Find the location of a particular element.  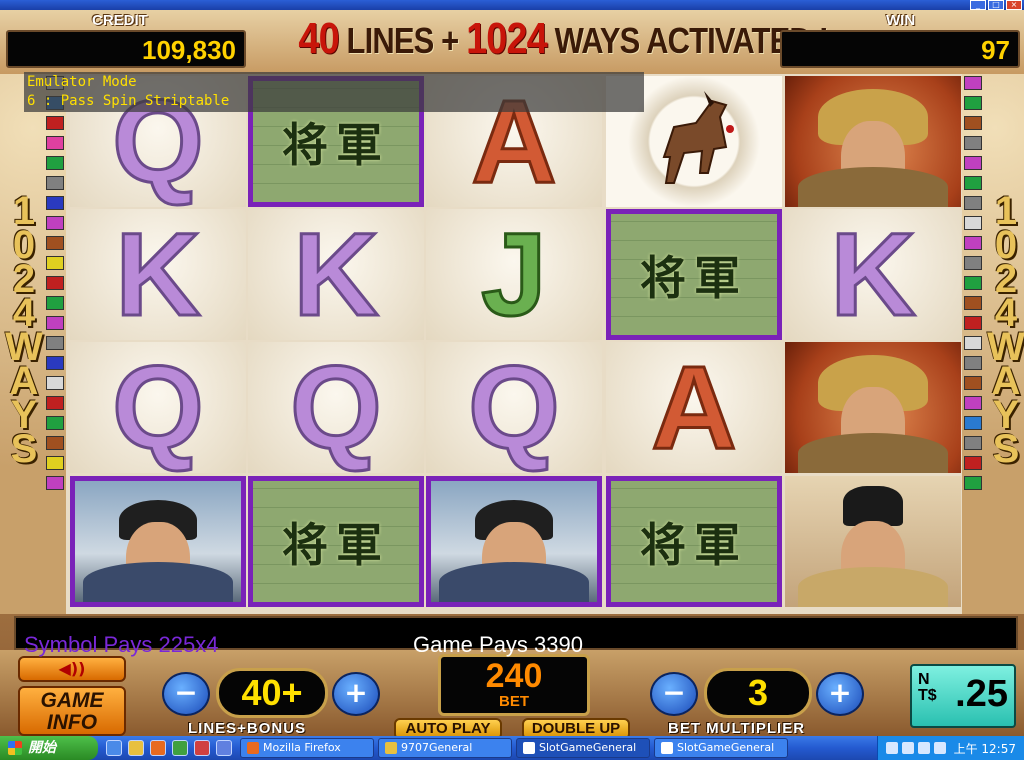

double-up-button: DOUBLE UP is located at coordinates (576, 727).